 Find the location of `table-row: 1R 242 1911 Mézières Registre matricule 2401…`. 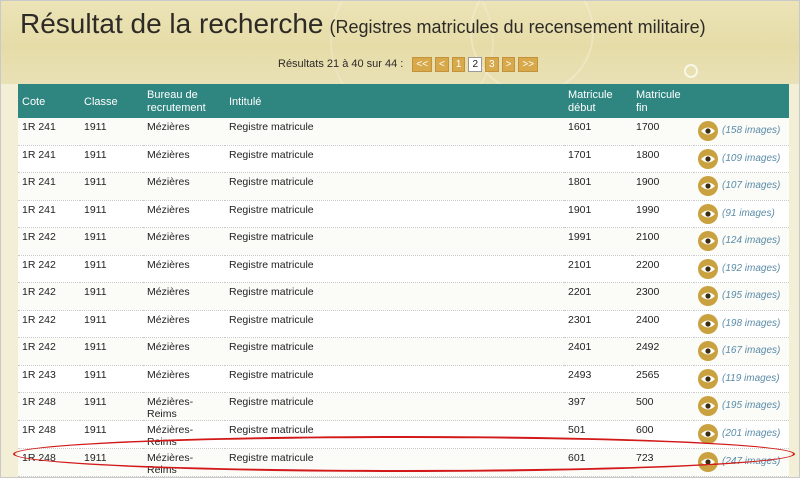

table-row: 1R 242 1911 Mézières Registre matricule 2401… is located at coordinates (403, 351).